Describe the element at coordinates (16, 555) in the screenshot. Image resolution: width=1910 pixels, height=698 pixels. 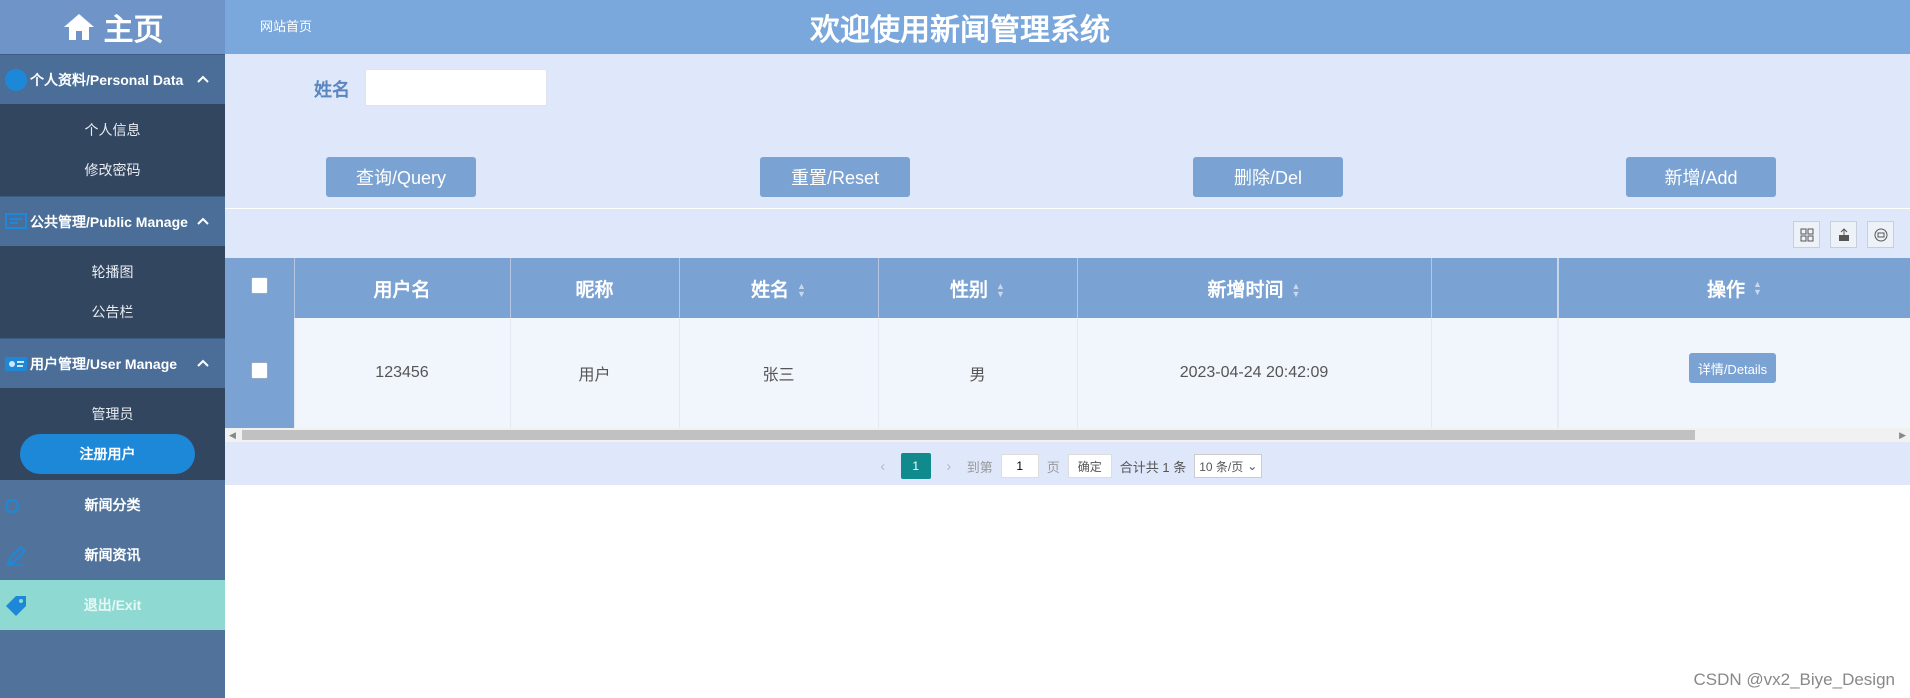
I see `pencil-icon` at that location.